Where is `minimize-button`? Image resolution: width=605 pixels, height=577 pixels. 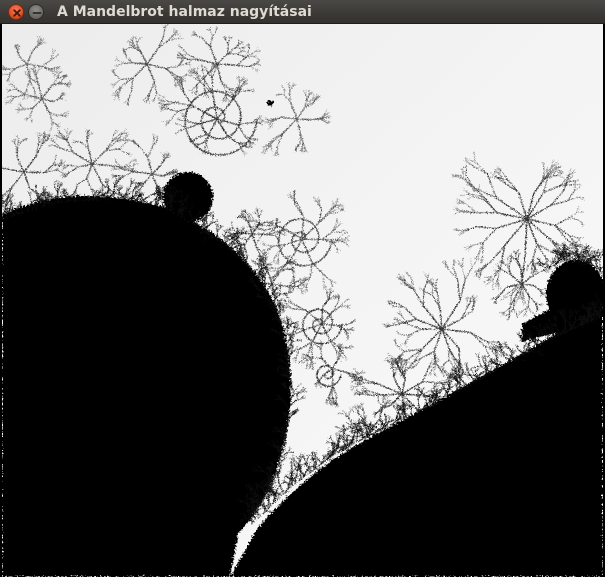
minimize-button is located at coordinates (36, 12).